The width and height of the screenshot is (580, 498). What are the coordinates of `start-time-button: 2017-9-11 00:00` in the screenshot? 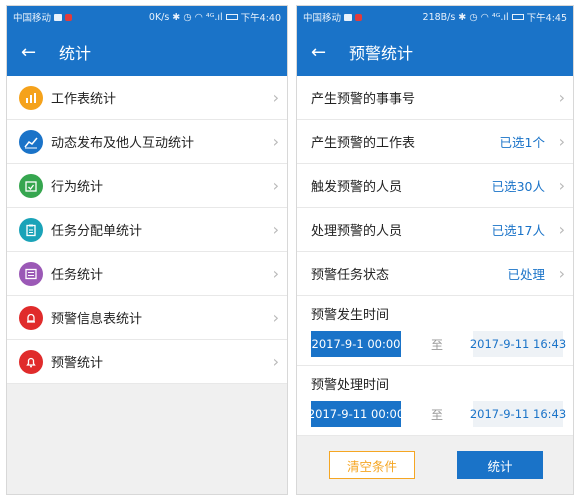 It's located at (356, 414).